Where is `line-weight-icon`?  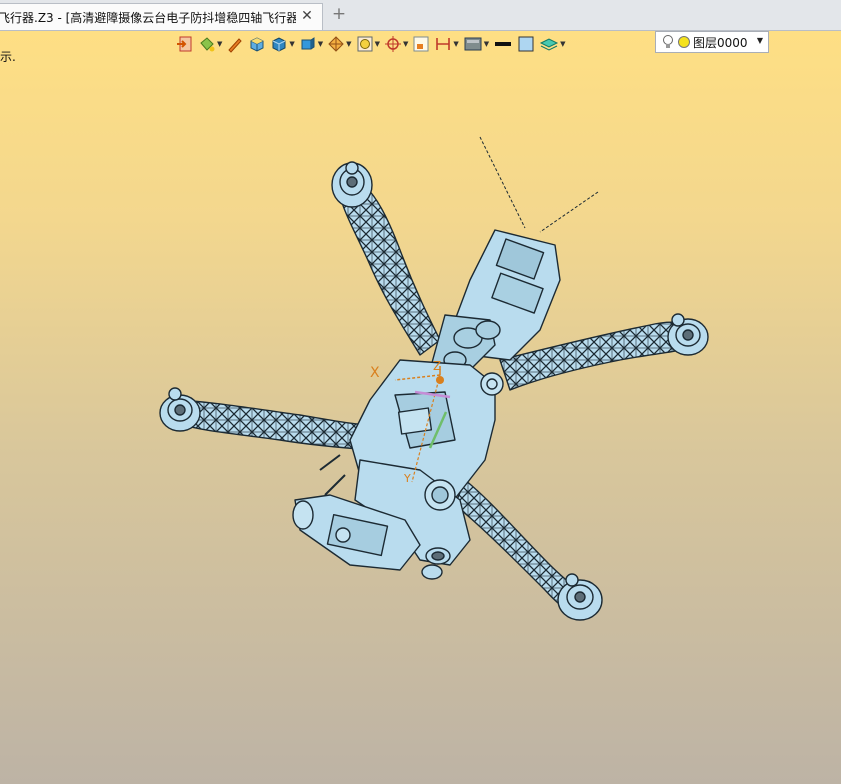
line-weight-icon is located at coordinates (503, 44).